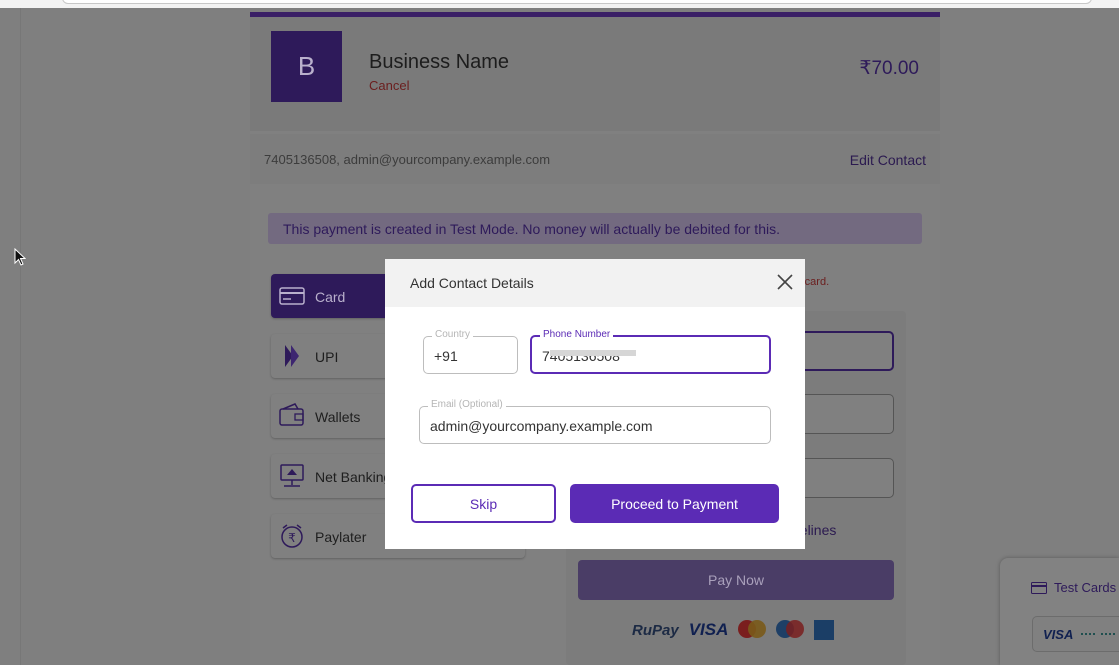 The image size is (1119, 665). I want to click on rupay-logo: RuPay, so click(655, 630).